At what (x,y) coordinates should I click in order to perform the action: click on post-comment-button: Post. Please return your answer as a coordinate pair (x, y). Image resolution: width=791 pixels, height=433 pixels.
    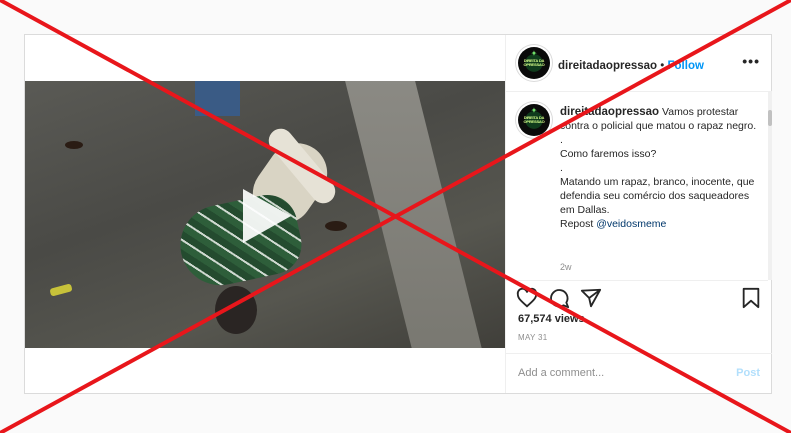
    Looking at the image, I should click on (748, 373).